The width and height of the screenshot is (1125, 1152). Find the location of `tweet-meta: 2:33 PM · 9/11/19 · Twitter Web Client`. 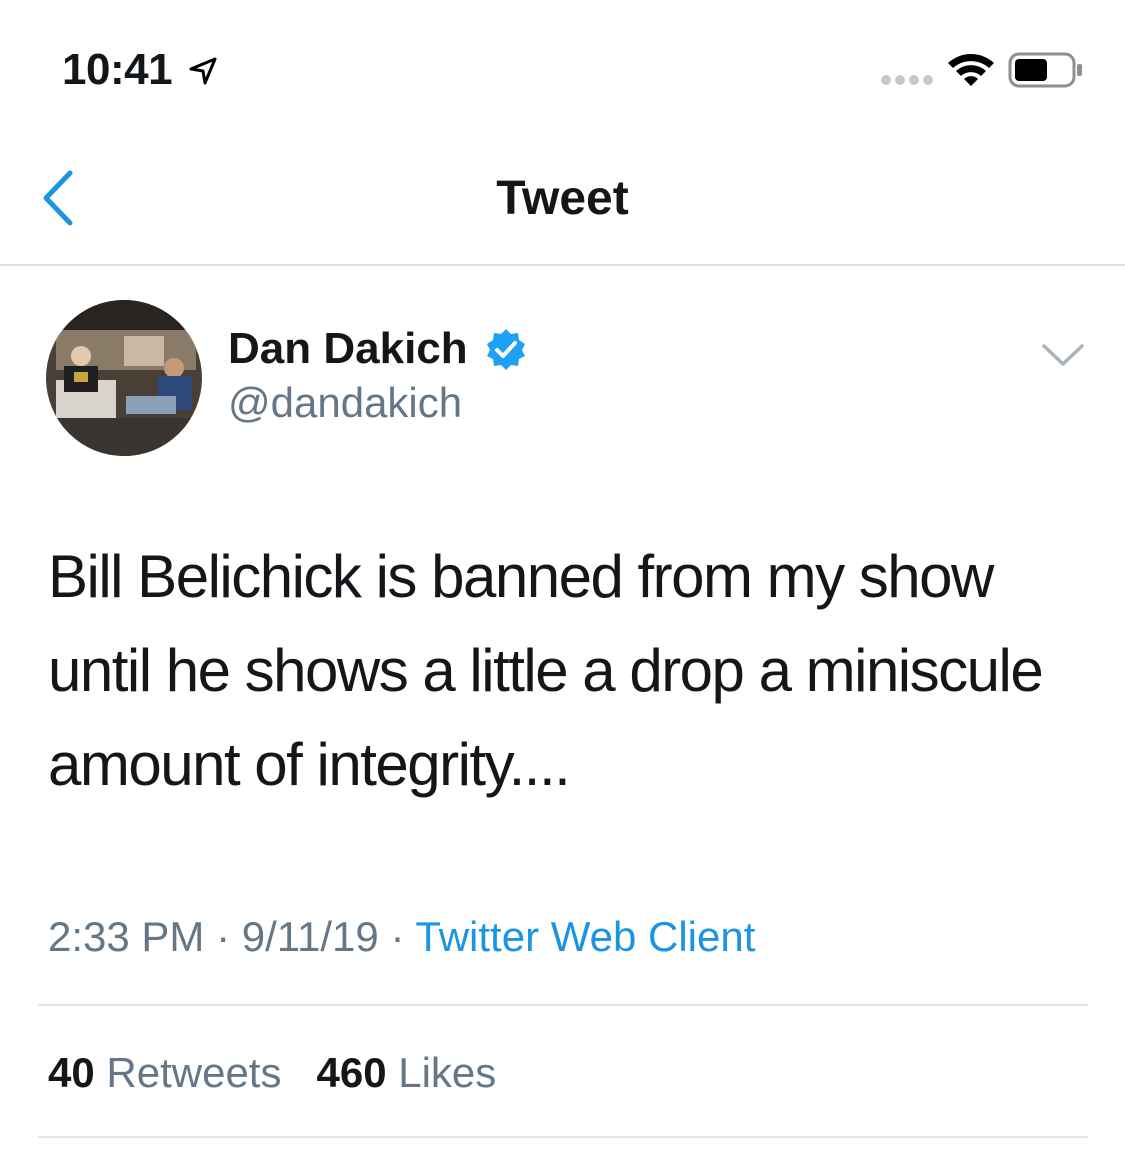

tweet-meta: 2:33 PM · 9/11/19 · Twitter Web Client is located at coordinates (401, 937).